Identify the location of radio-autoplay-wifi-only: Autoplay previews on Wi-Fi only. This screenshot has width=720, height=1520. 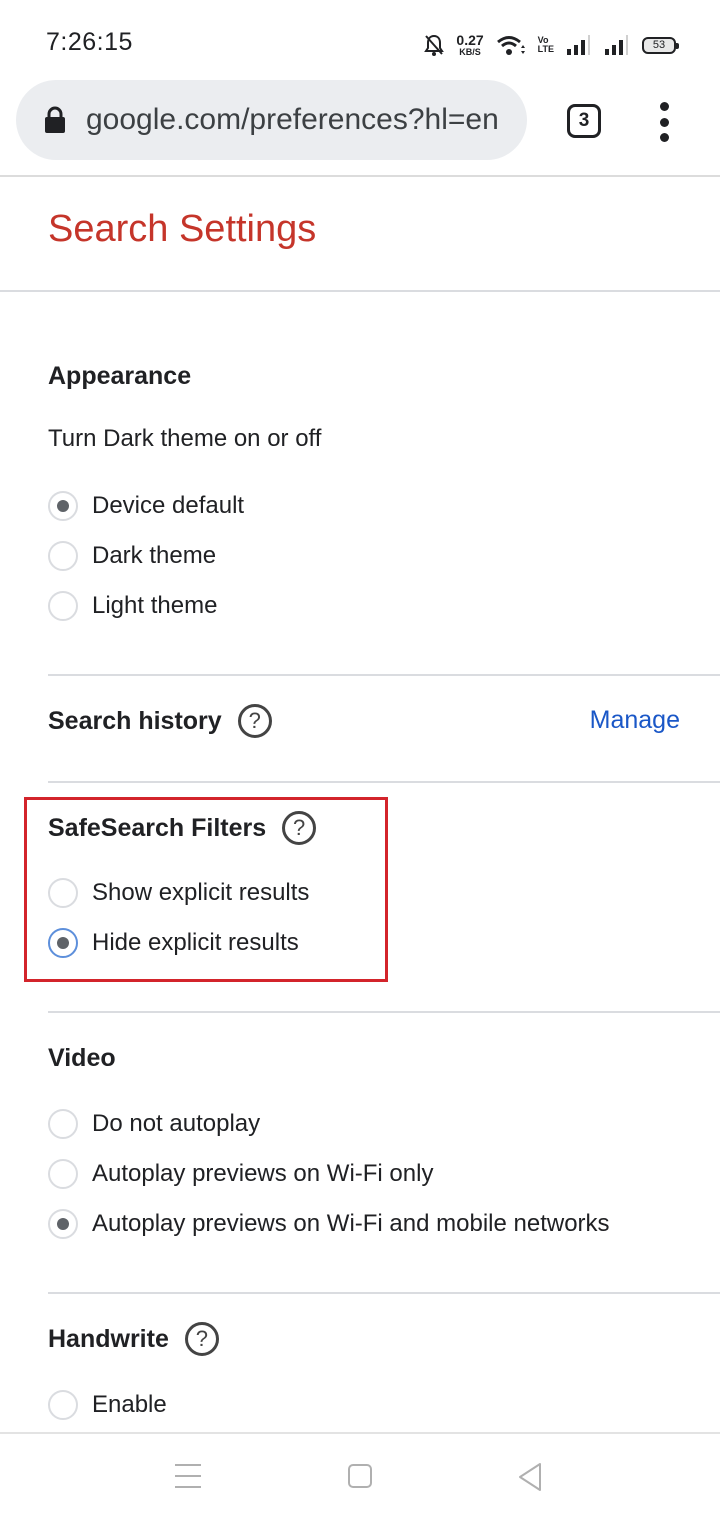
(240, 1174).